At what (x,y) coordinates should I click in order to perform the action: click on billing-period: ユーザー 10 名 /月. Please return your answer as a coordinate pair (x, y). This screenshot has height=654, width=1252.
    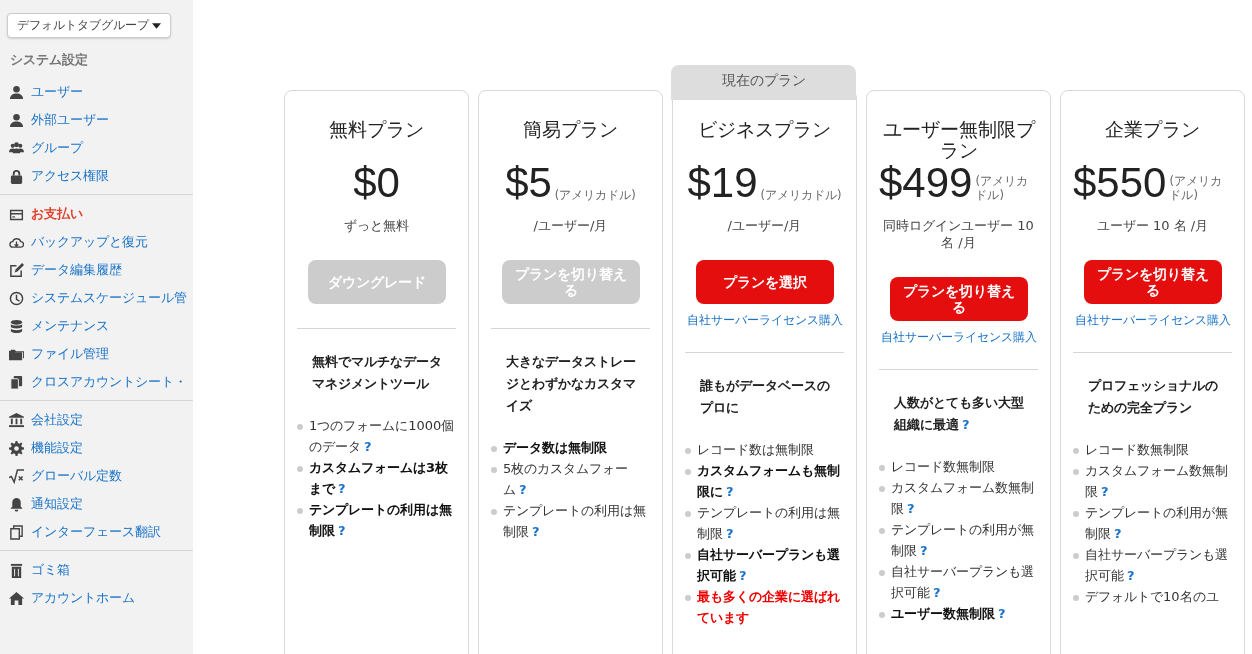
    Looking at the image, I should click on (1152, 225).